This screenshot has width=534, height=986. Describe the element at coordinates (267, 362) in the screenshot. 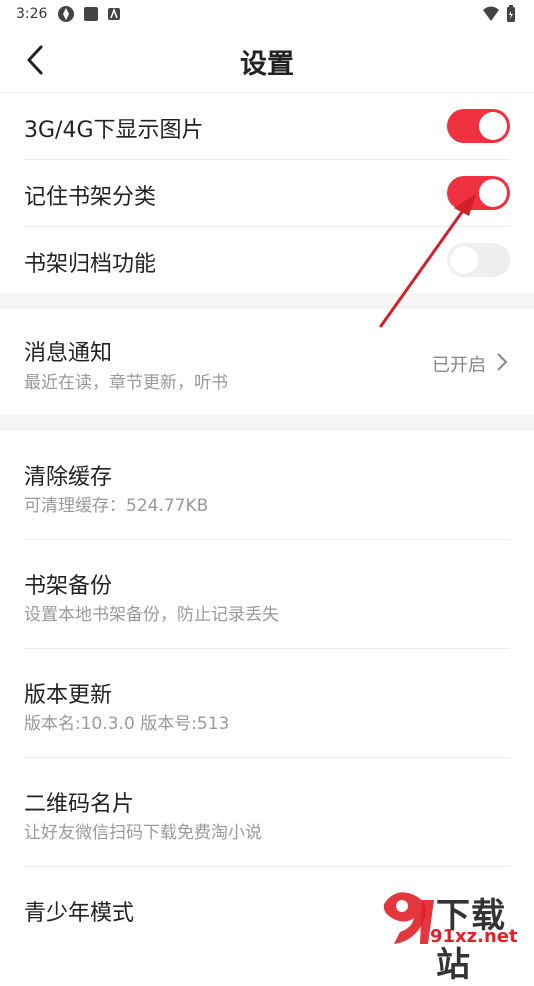

I see `notification-row: 消息通知 最近在读，章节更新，听书 已开启` at that location.